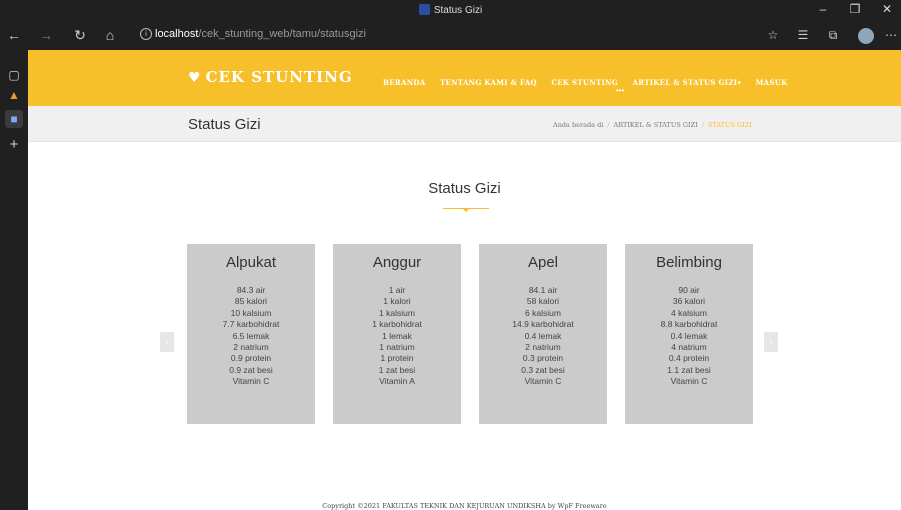  Describe the element at coordinates (689, 312) in the screenshot. I see `nutrient-item: 4 kalsium` at that location.